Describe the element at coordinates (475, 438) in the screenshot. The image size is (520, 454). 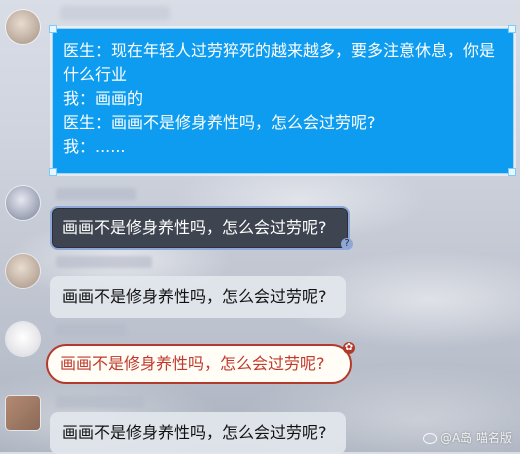
I see `watermark-text: @A岛 喵名版` at that location.